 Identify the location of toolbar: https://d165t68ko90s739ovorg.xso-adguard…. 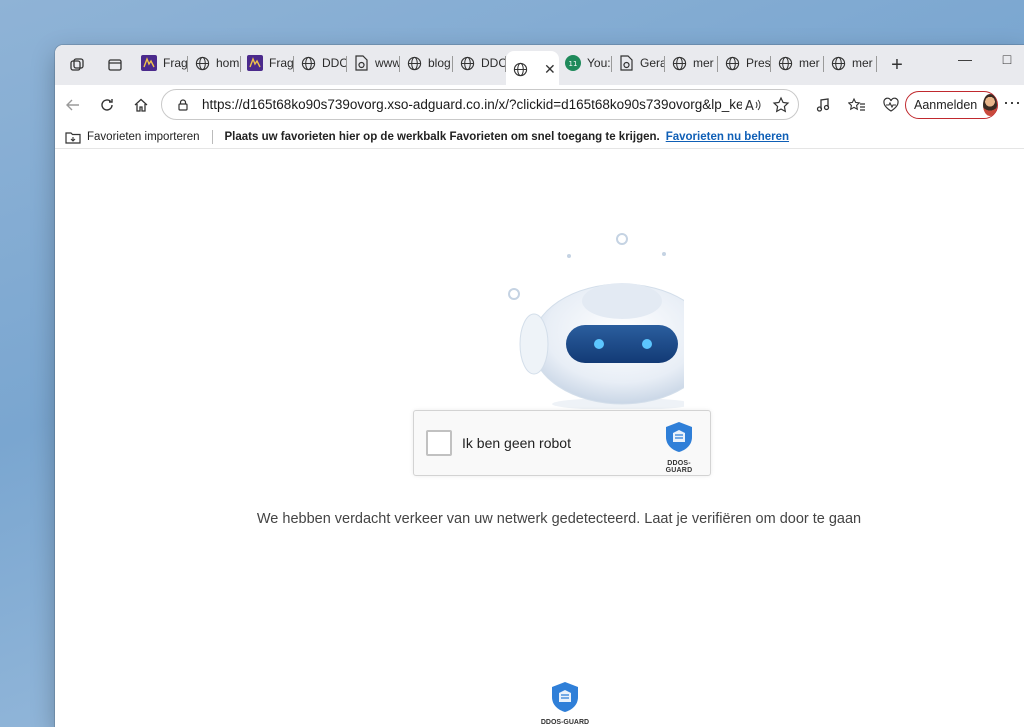
(539, 105).